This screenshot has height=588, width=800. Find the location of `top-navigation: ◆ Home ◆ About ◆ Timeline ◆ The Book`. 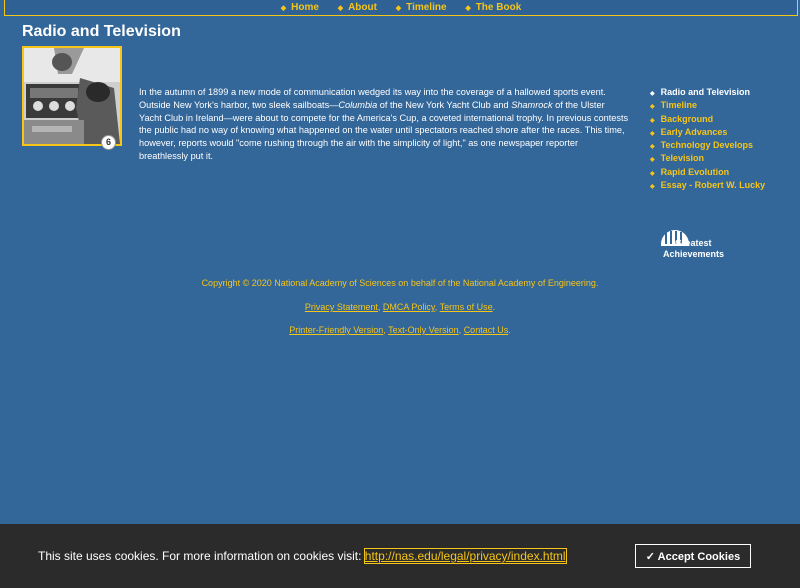

top-navigation: ◆ Home ◆ About ◆ Timeline ◆ The Book is located at coordinates (401, 8).